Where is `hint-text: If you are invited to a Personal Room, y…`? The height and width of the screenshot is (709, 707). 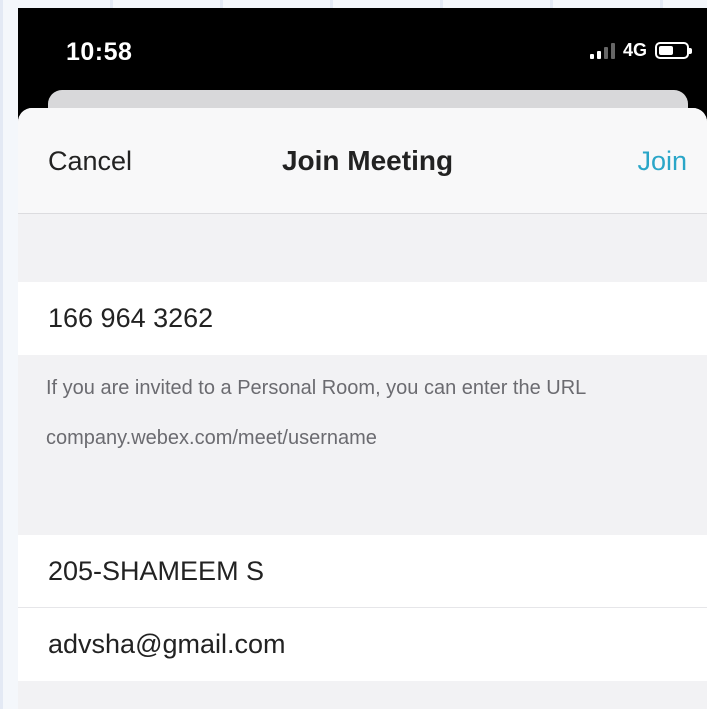 hint-text: If you are invited to a Personal Room, y… is located at coordinates (316, 388).